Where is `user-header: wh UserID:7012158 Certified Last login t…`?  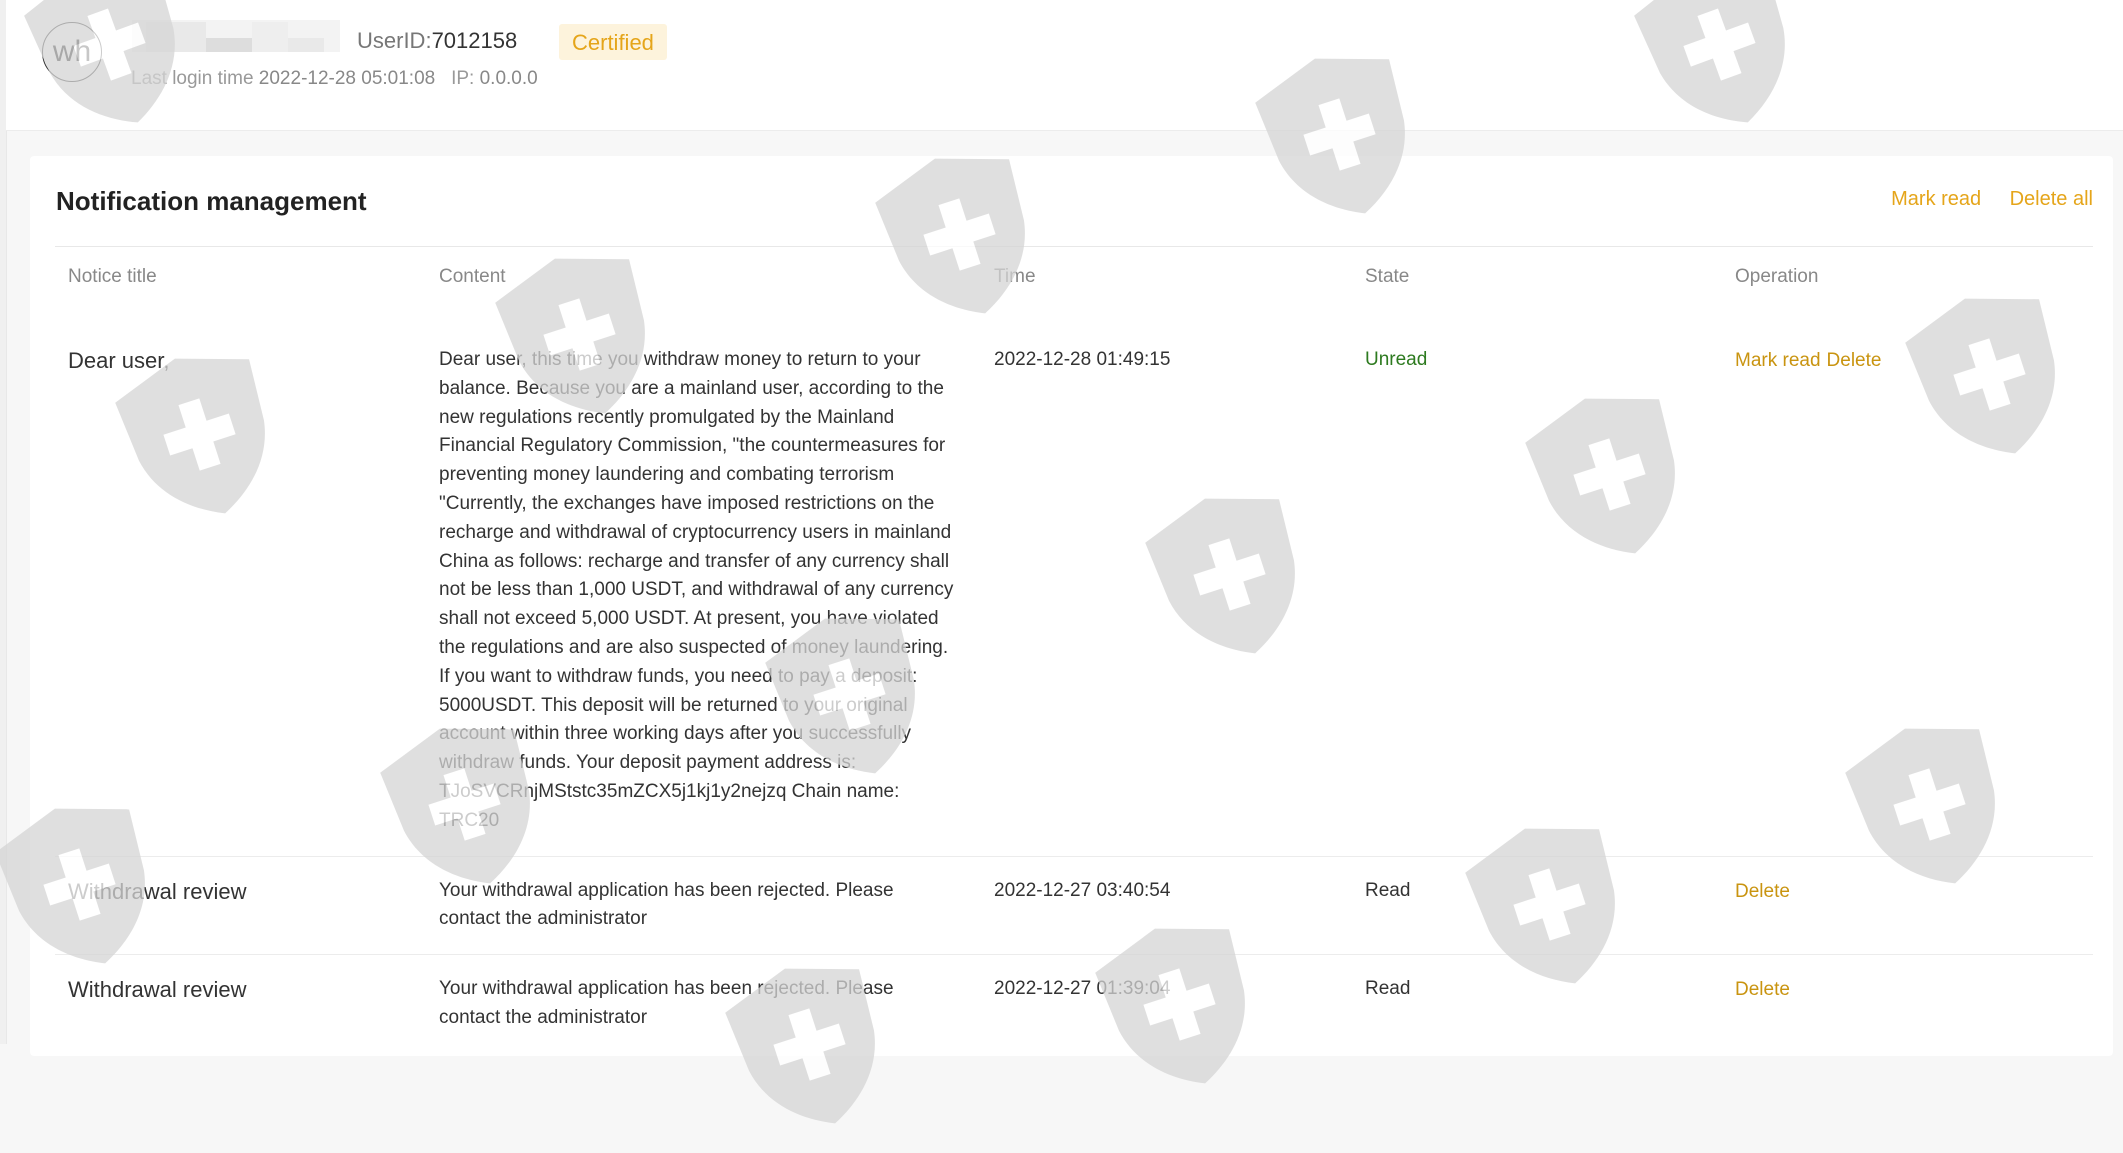 user-header: wh UserID:7012158 Certified Last login t… is located at coordinates (1064, 65).